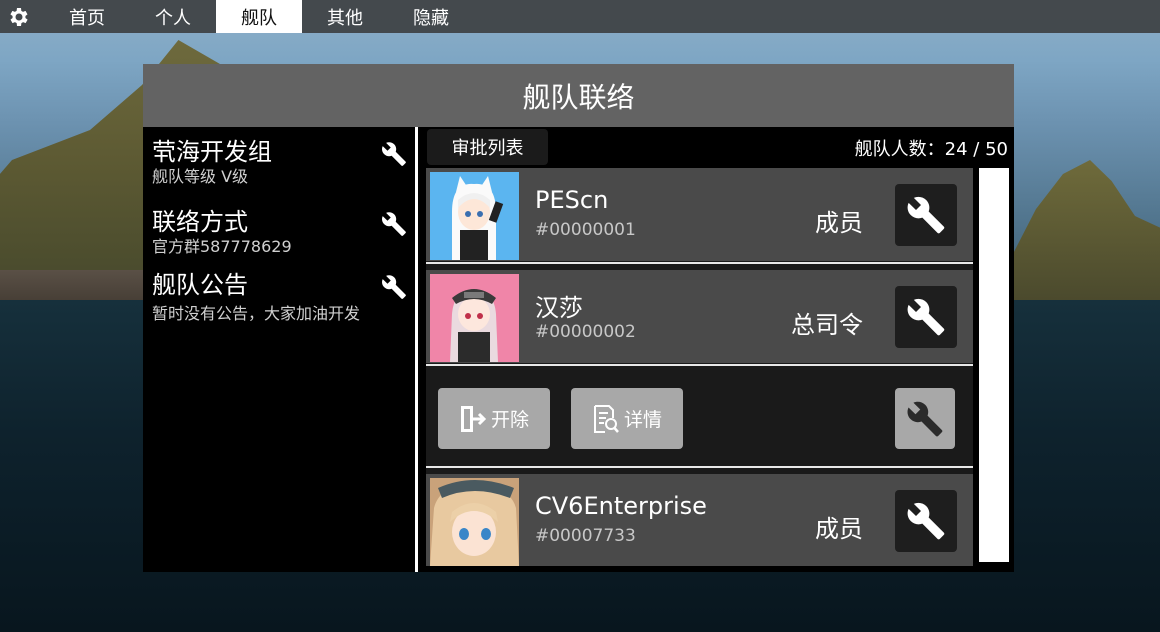 The height and width of the screenshot is (632, 1160). Describe the element at coordinates (87, 16) in the screenshot. I see `tab-home: 首页` at that location.